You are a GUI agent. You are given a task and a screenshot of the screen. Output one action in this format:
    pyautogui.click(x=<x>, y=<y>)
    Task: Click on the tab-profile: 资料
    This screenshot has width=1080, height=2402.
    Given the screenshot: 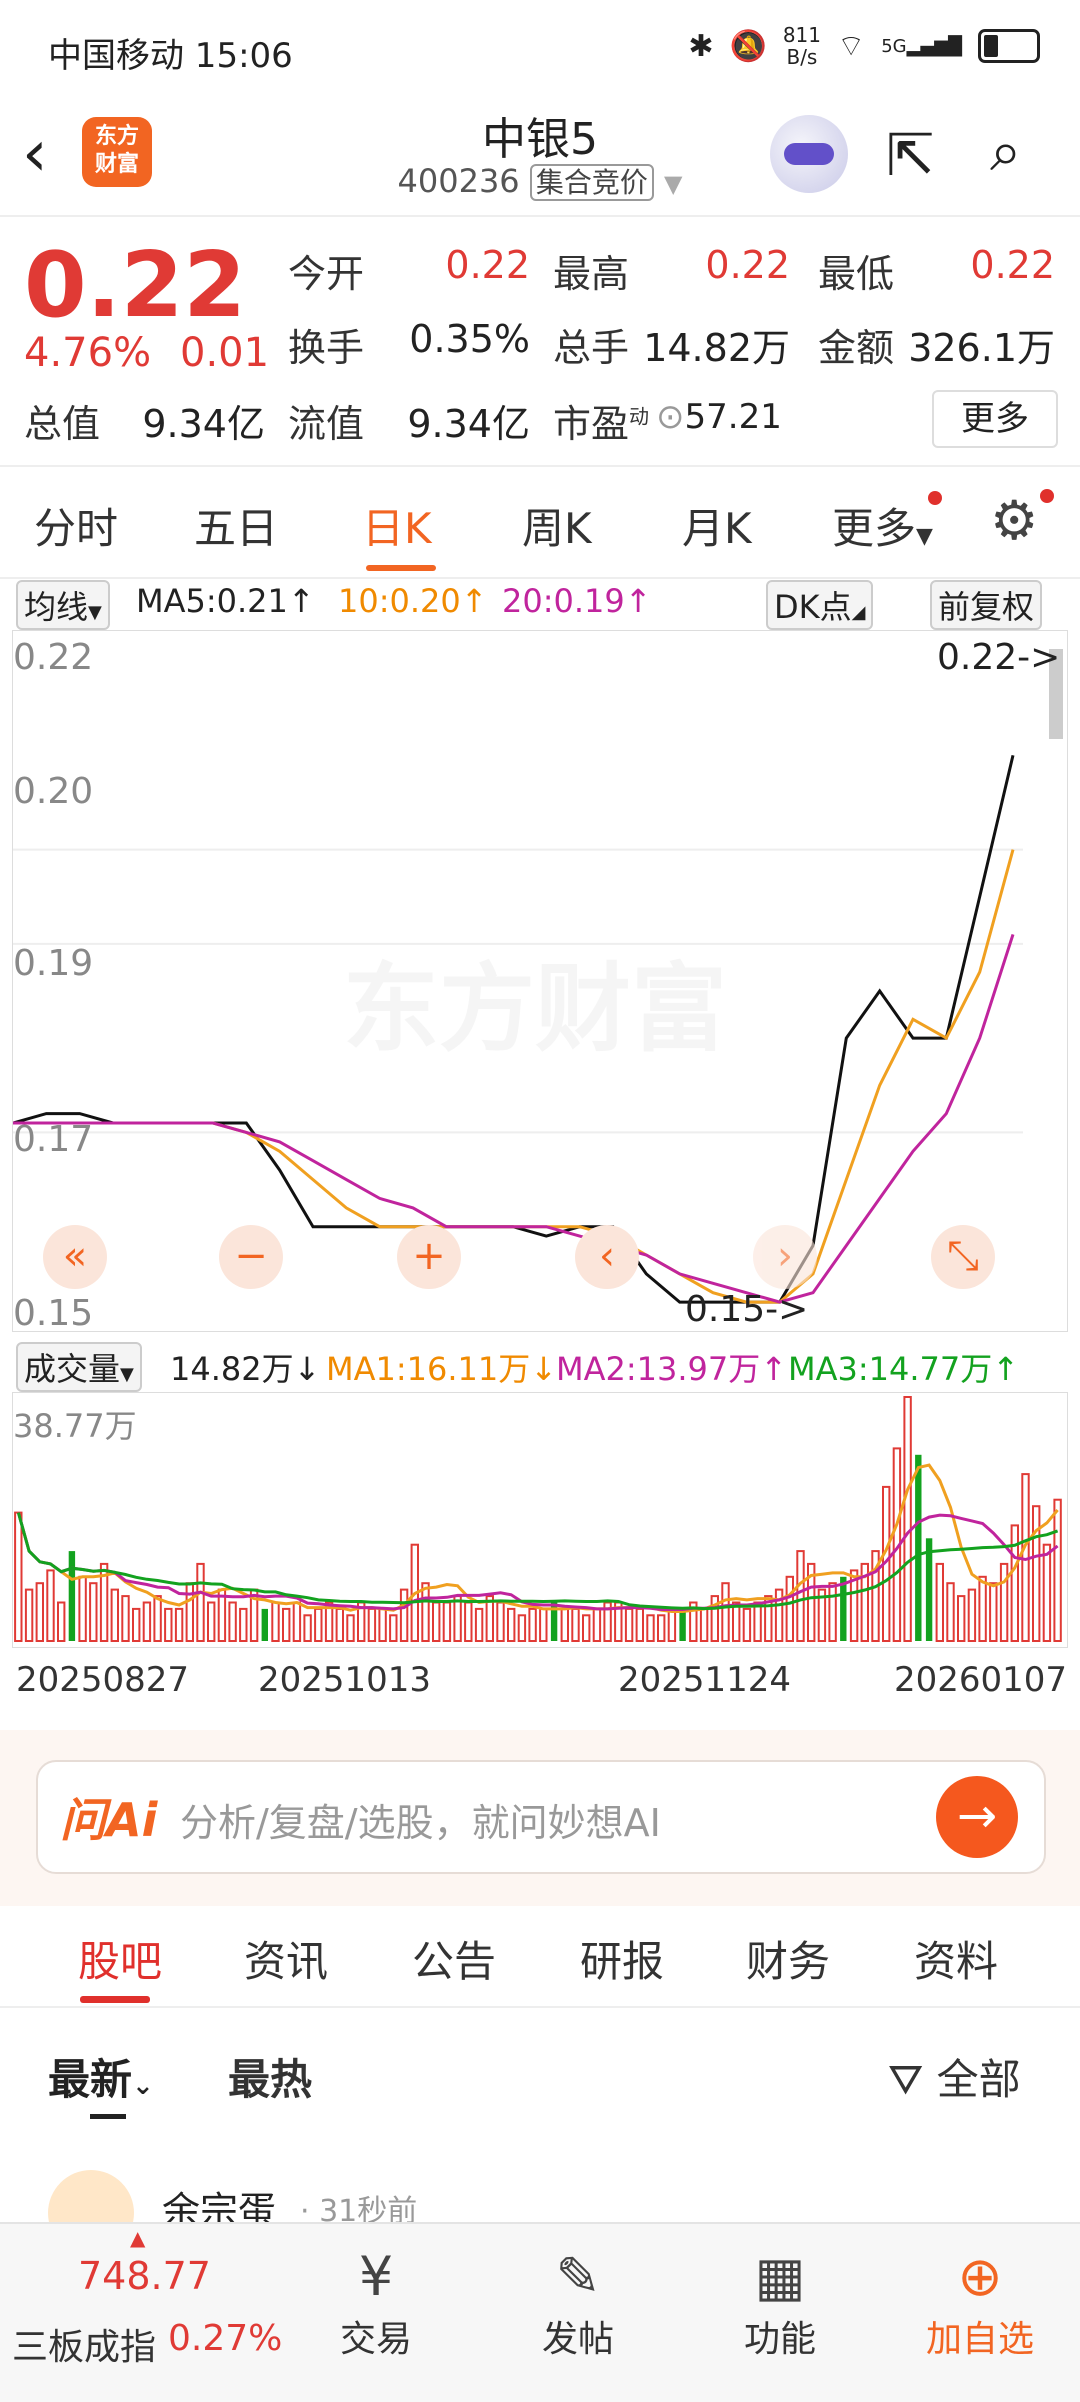 What is the action you would take?
    pyautogui.click(x=956, y=1958)
    